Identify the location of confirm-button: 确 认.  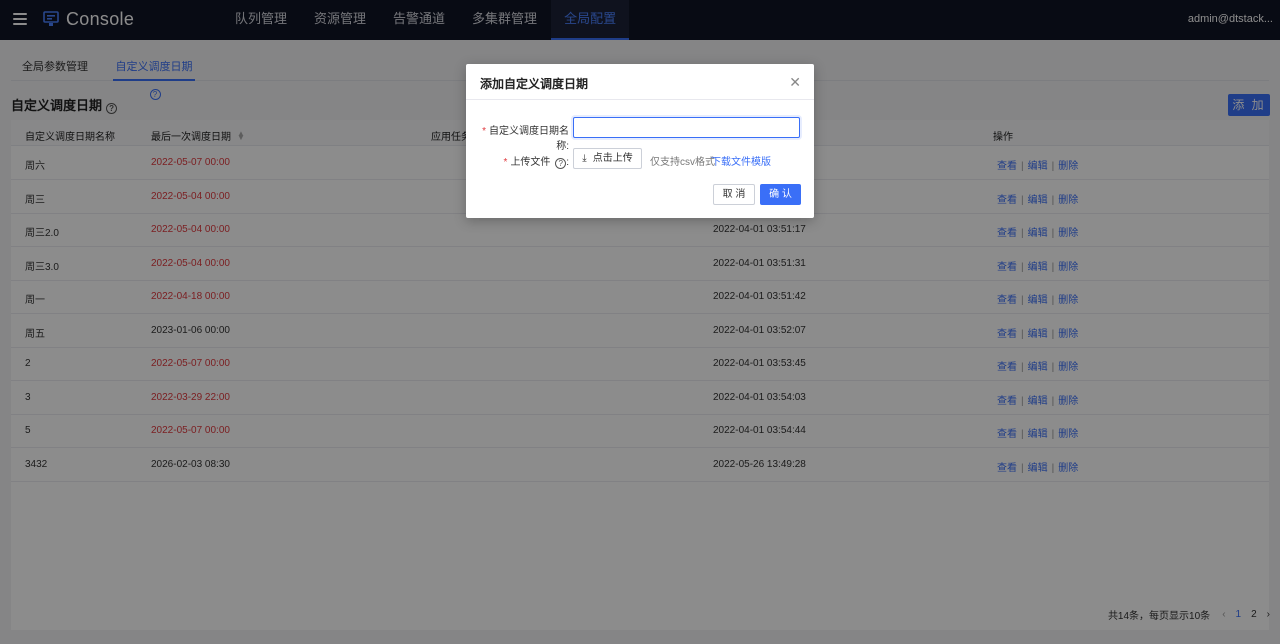
(780, 194).